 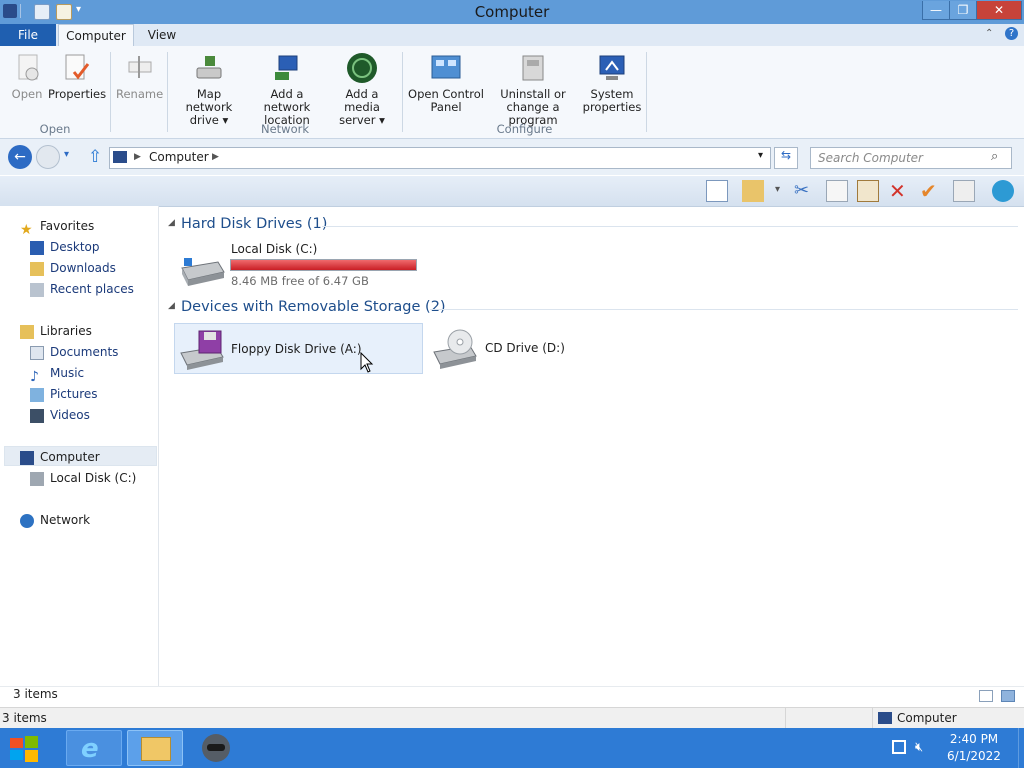 I want to click on add-network-location-button: Add a network location, so click(x=287, y=89).